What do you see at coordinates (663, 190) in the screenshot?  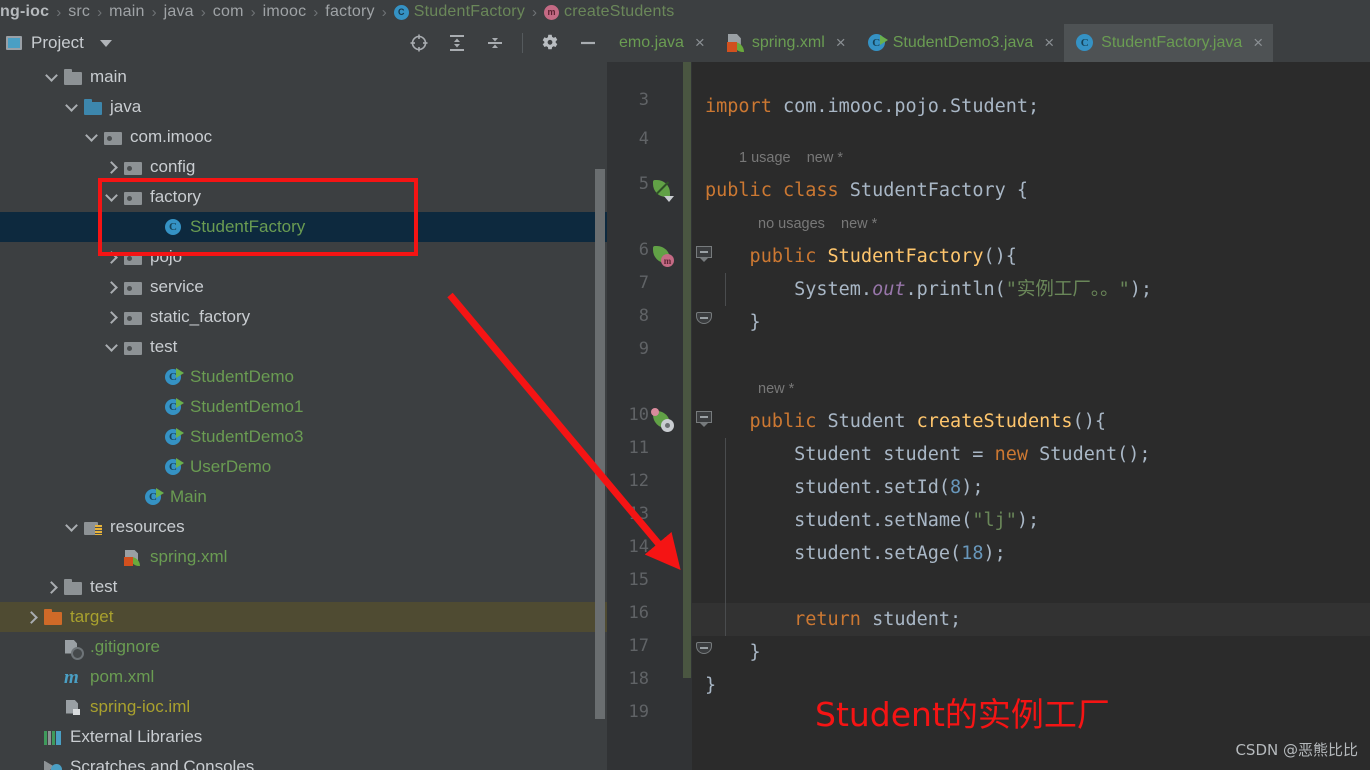 I see `spring-bean-icon` at bounding box center [663, 190].